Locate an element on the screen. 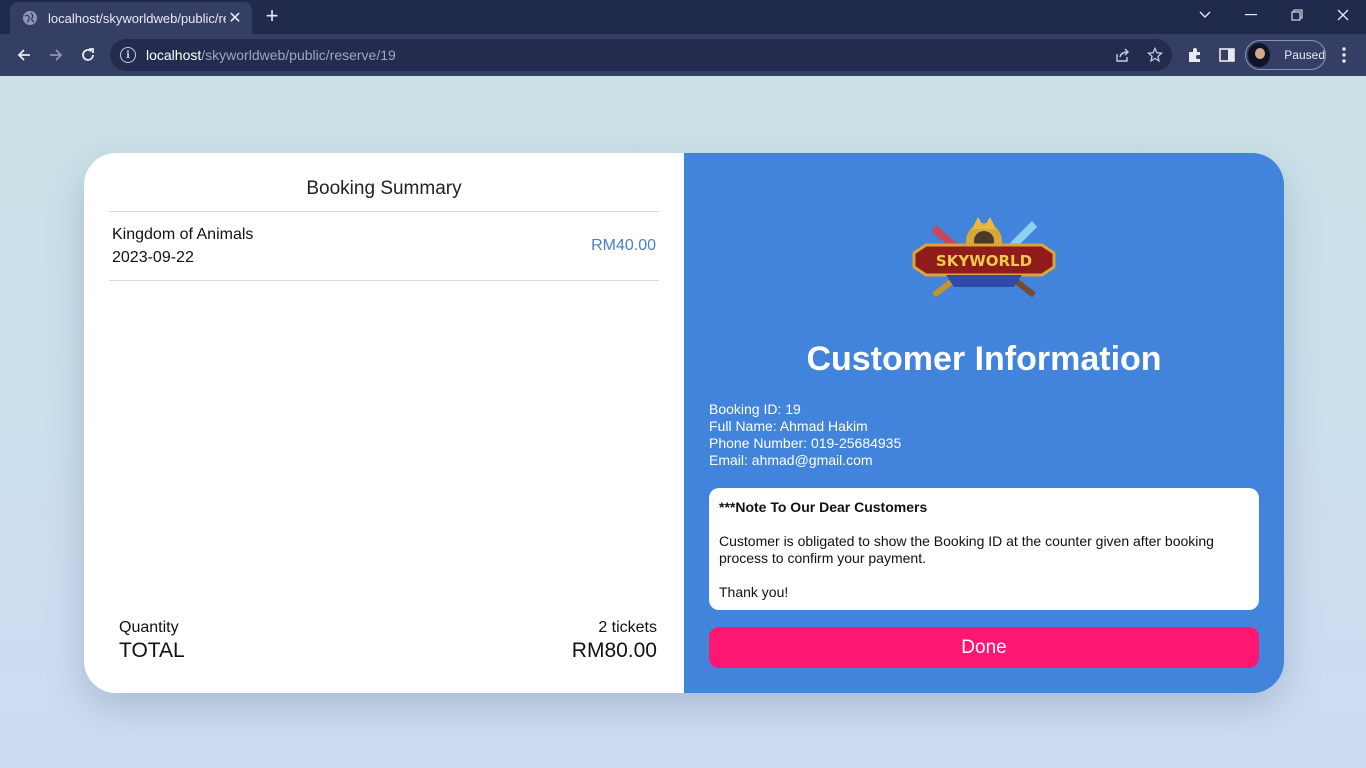 This screenshot has width=1366, height=768. skyworld-logo: SKYWORLD is located at coordinates (984, 257).